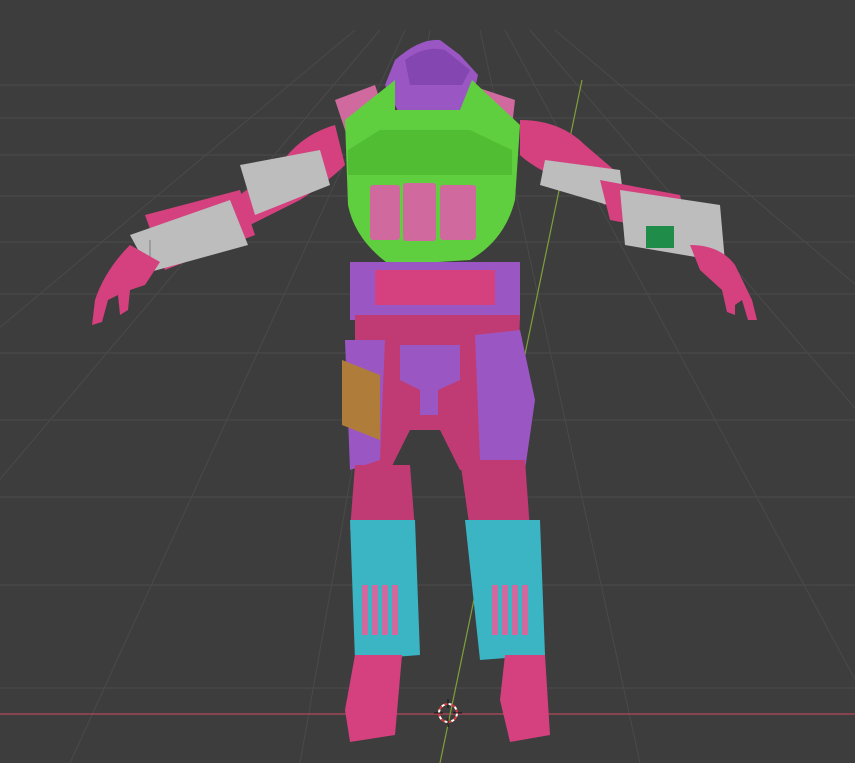 Image resolution: width=855 pixels, height=763 pixels. What do you see at coordinates (505, 590) in the screenshot?
I see `right-shin-guard` at bounding box center [505, 590].